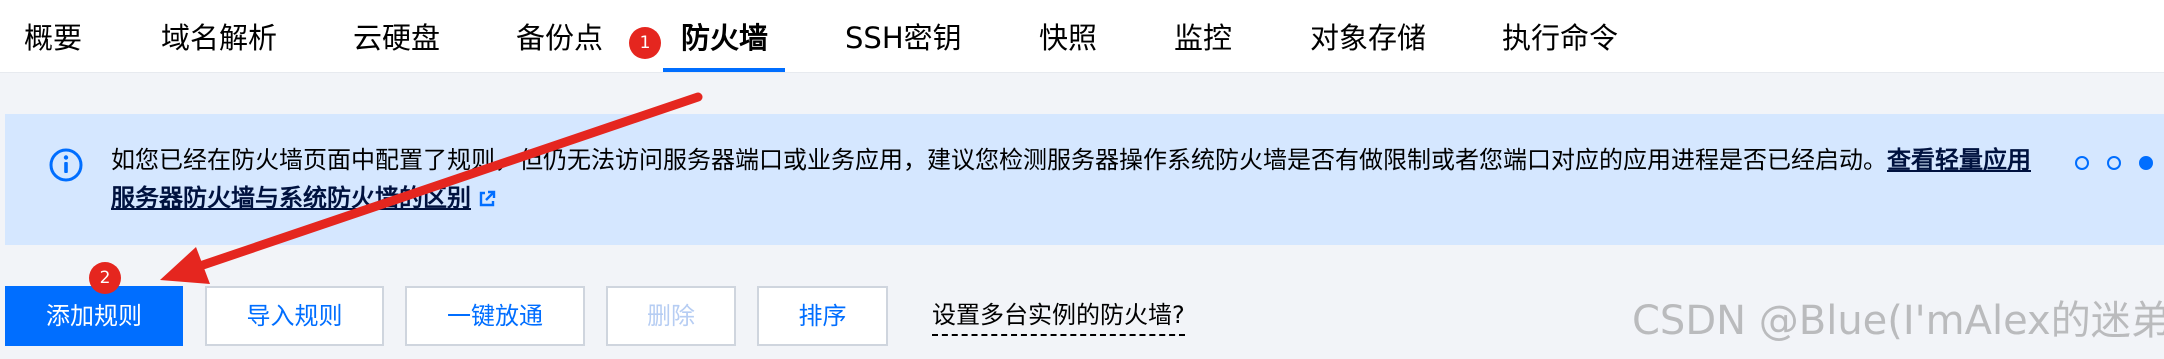  What do you see at coordinates (822, 316) in the screenshot?
I see `sort-button: 排序` at bounding box center [822, 316].